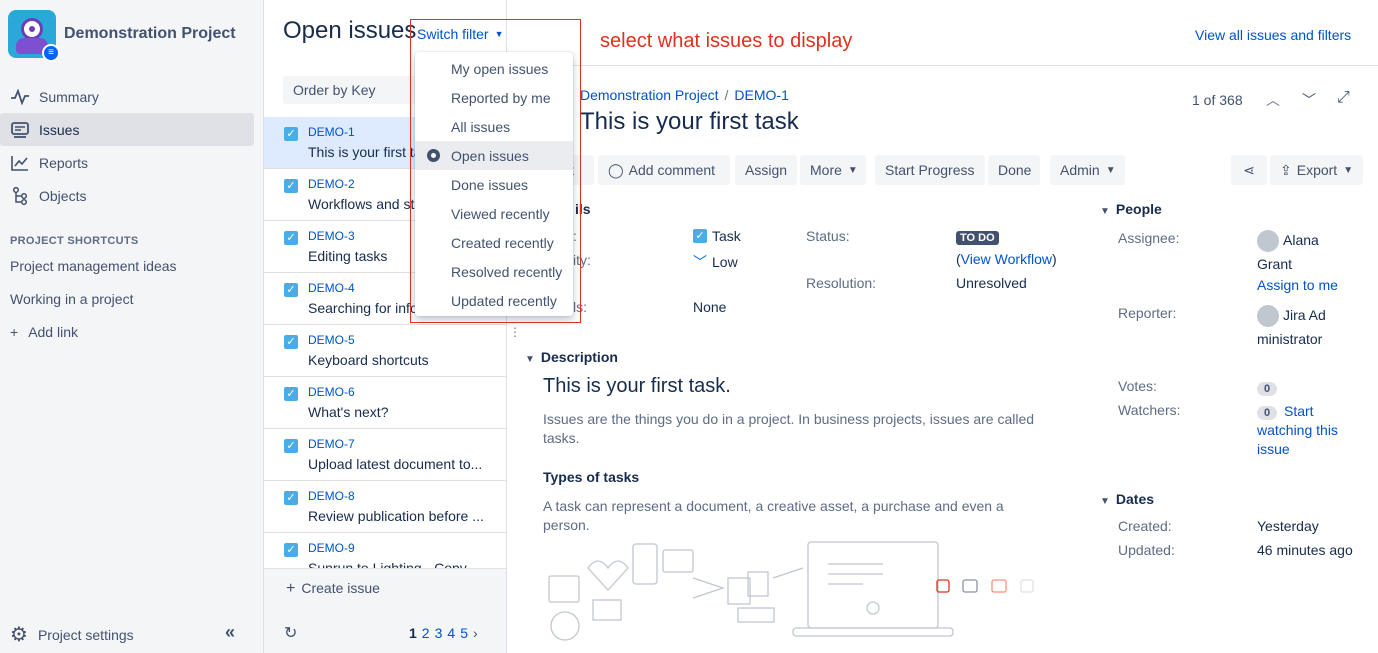  I want to click on admin-button: Admin ▼, so click(1087, 170).